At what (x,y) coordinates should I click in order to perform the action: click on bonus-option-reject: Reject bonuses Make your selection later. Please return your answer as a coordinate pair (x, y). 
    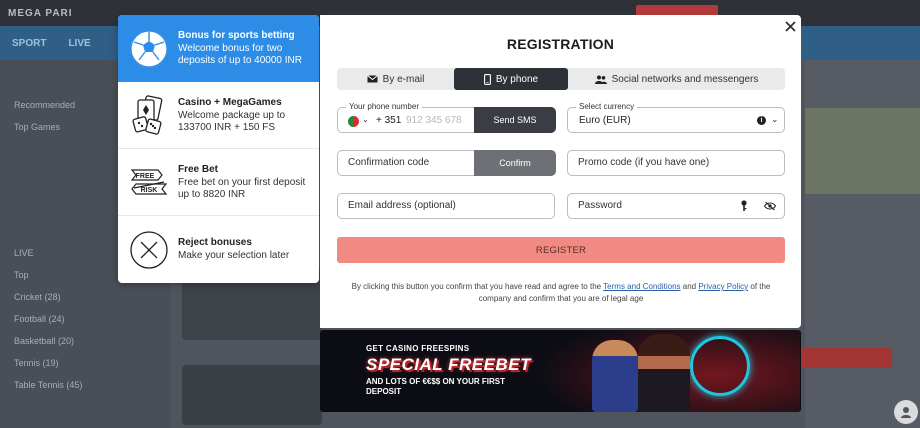
    Looking at the image, I should click on (218, 249).